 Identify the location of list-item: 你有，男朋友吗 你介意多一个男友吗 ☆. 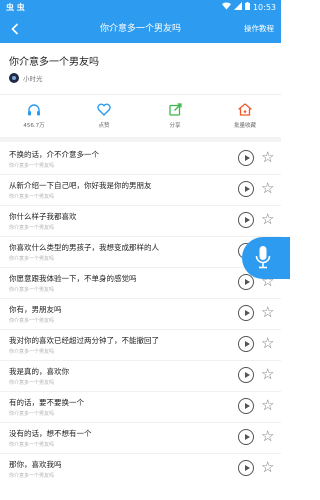
(140, 313).